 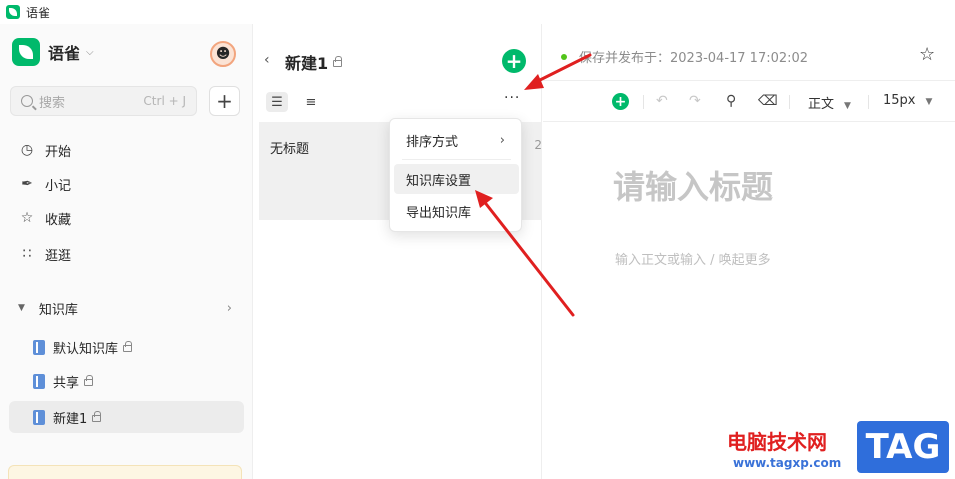 What do you see at coordinates (27, 101) in the screenshot?
I see `search-icon` at bounding box center [27, 101].